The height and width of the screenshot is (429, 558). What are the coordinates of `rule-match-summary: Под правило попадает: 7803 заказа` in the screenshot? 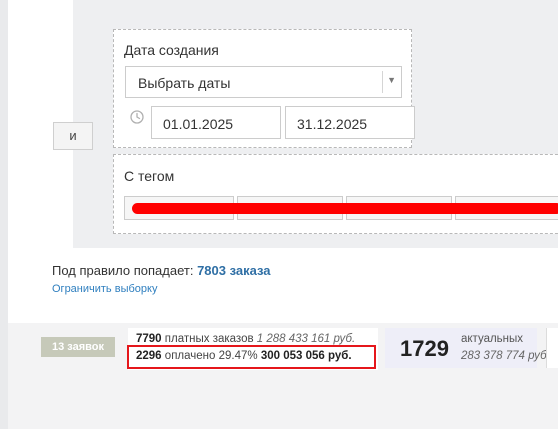 It's located at (161, 270).